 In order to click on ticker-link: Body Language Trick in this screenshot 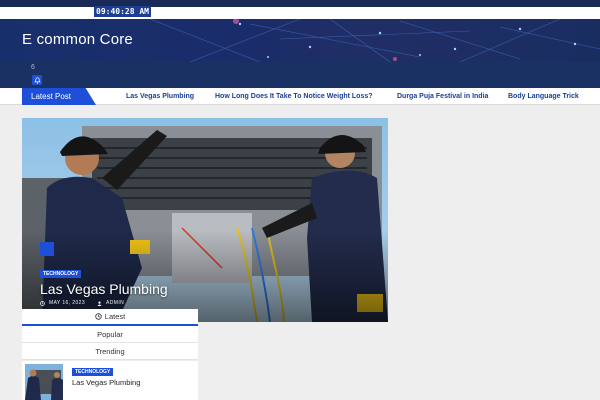, I will do `click(543, 96)`.